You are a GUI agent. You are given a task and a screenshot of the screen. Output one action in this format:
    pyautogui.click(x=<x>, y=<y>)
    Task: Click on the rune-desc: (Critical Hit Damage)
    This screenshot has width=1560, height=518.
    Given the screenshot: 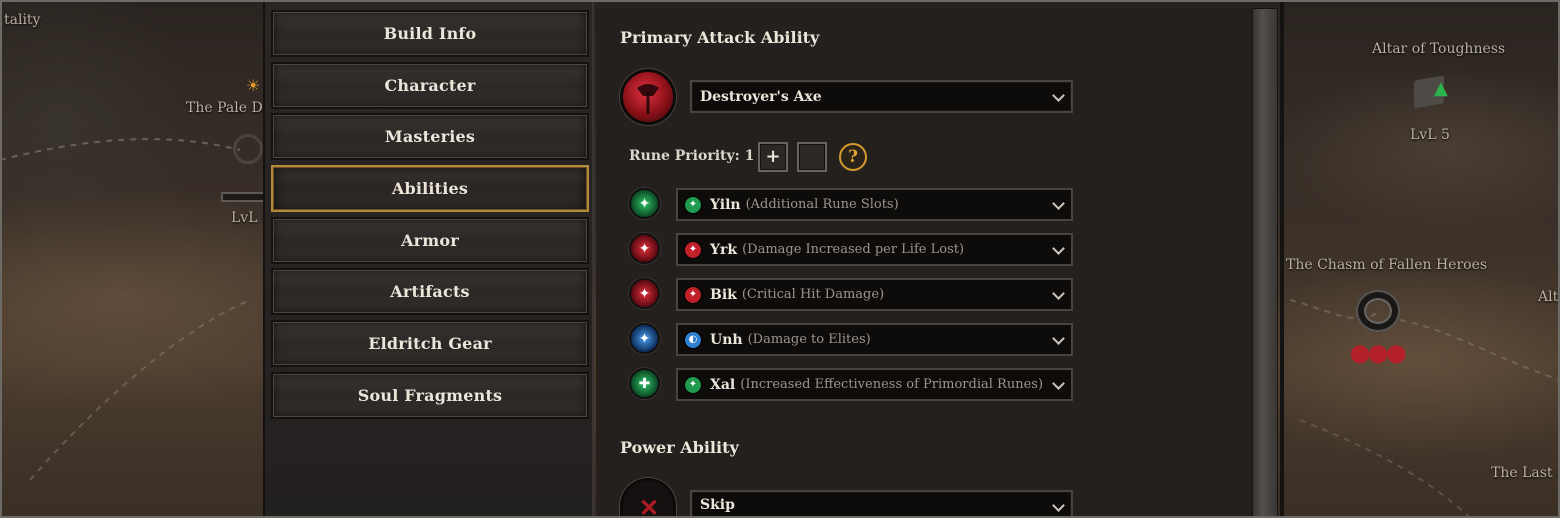 What is the action you would take?
    pyautogui.click(x=813, y=294)
    